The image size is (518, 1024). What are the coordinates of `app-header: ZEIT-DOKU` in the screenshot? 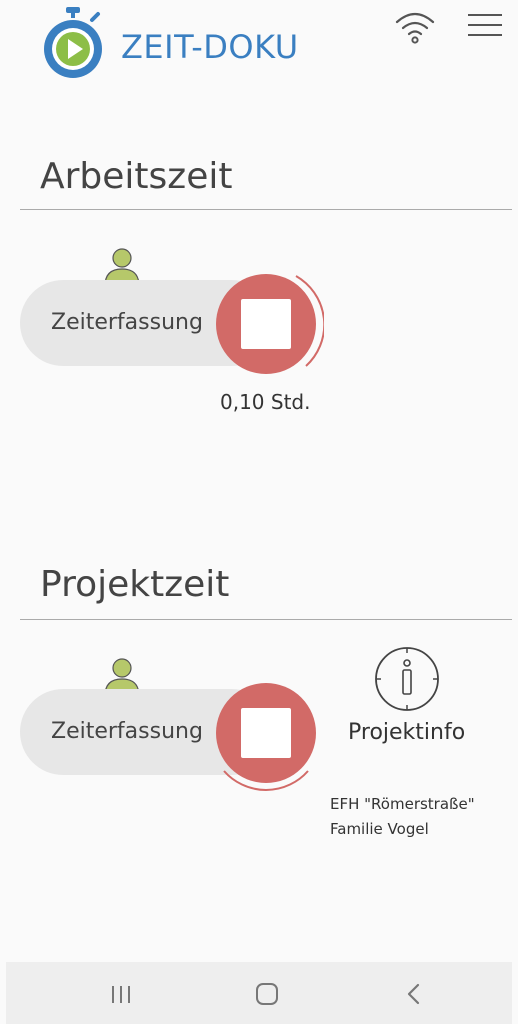 It's located at (259, 45).